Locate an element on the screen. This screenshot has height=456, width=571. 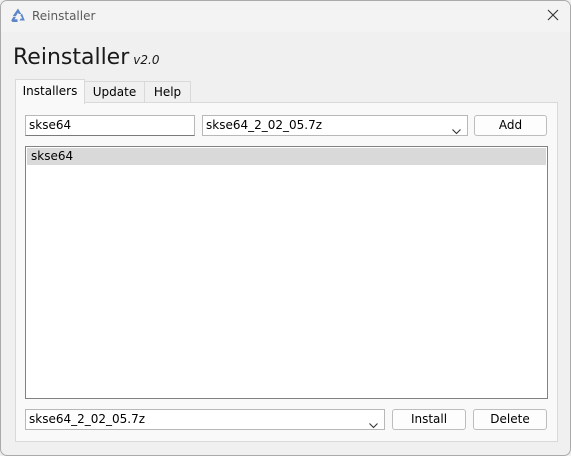
close-button is located at coordinates (553, 16).